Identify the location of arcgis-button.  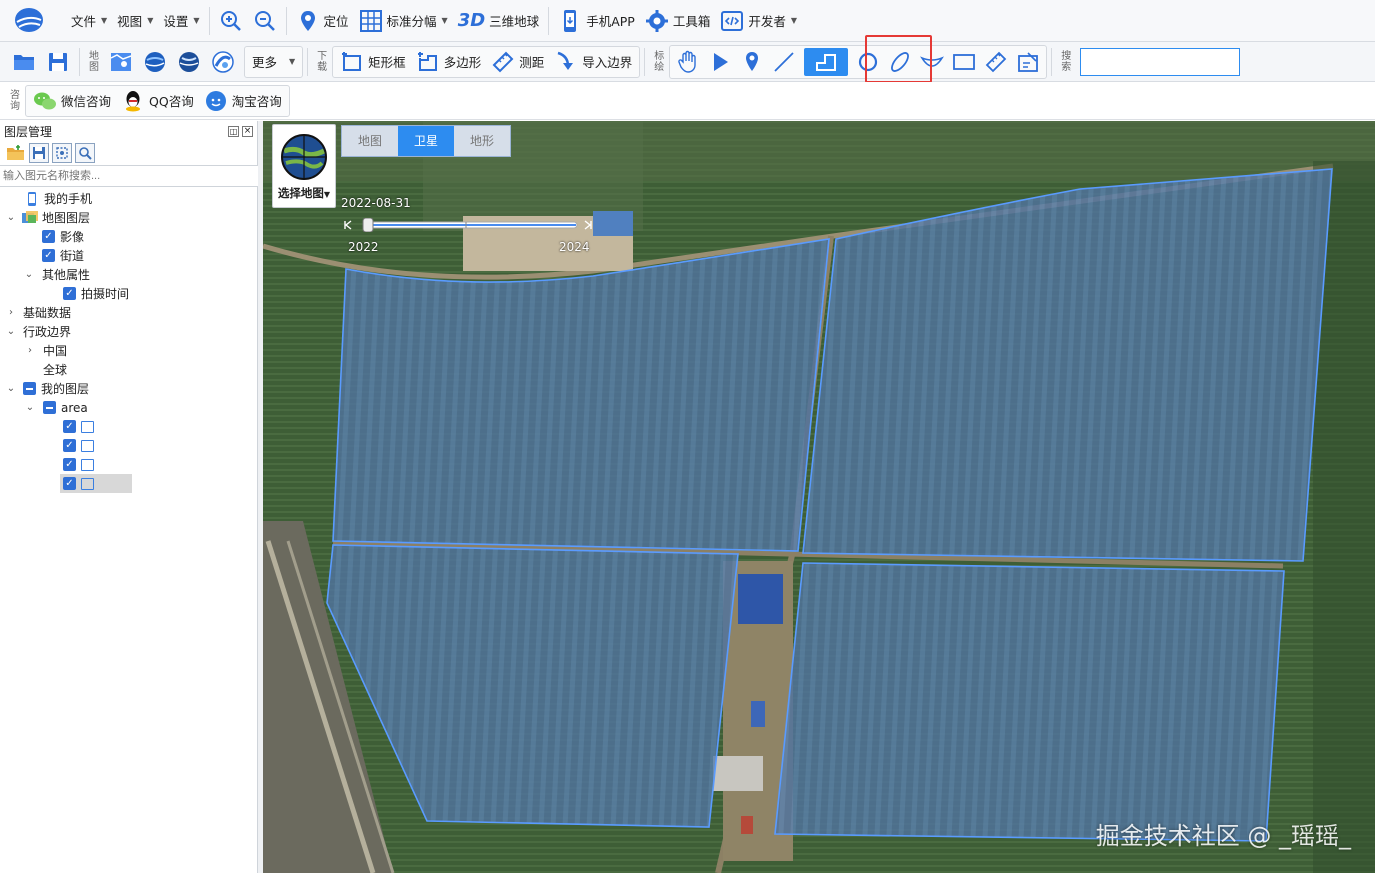
(223, 62).